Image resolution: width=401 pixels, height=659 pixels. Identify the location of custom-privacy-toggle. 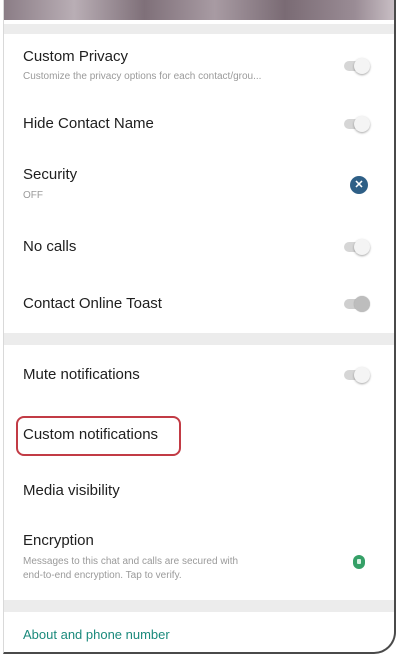
(357, 66).